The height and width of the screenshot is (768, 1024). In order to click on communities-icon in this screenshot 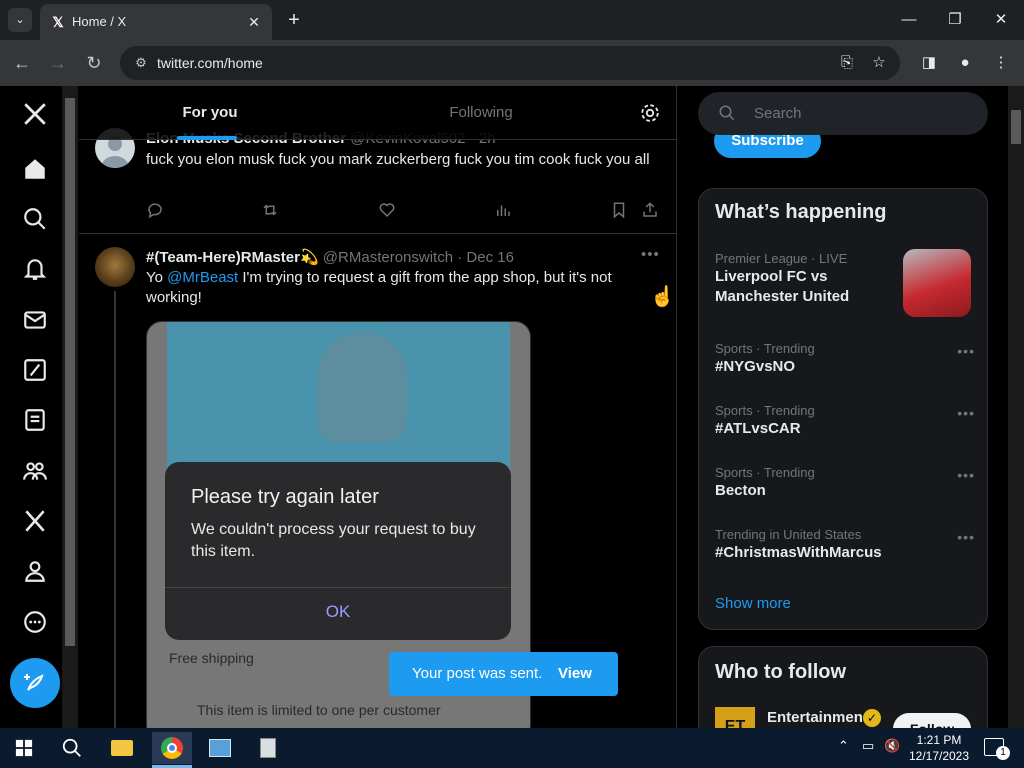, I will do `click(35, 471)`.